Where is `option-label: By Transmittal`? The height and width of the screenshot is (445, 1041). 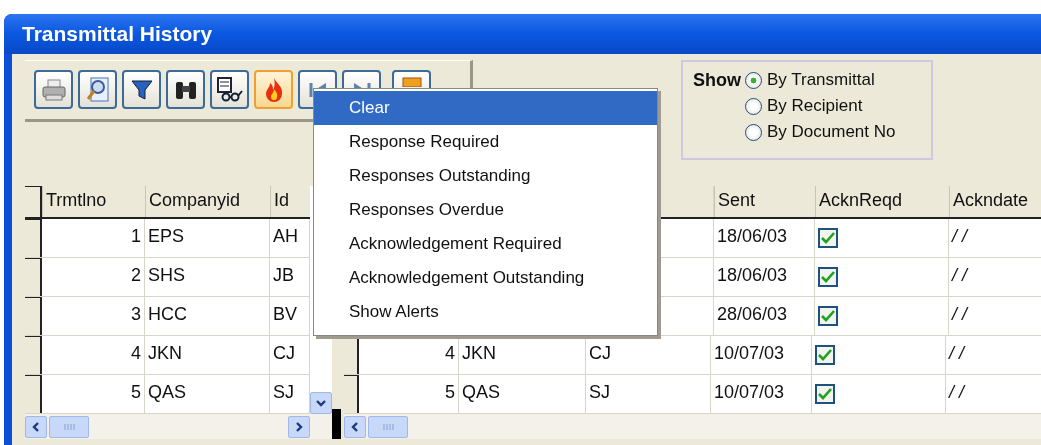
option-label: By Transmittal is located at coordinates (821, 80).